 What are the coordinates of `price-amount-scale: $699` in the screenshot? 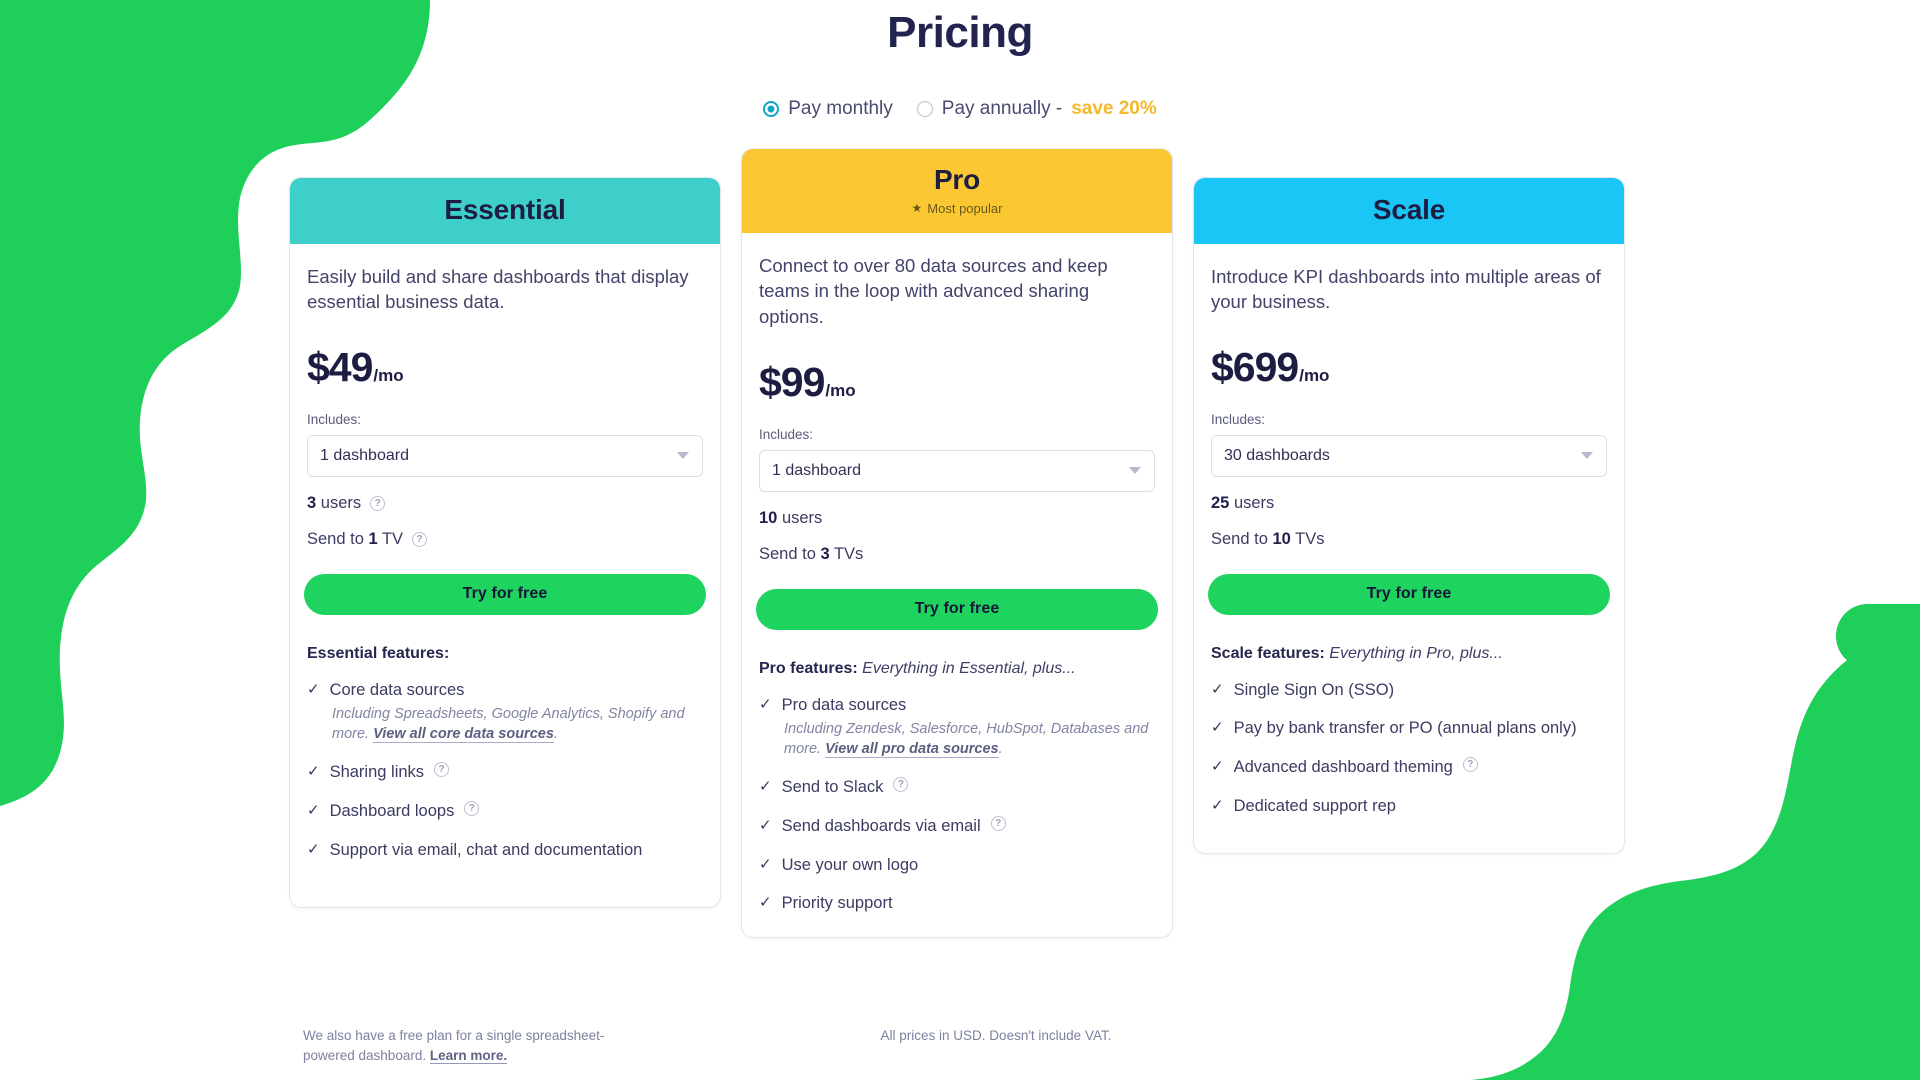 It's located at (1255, 366).